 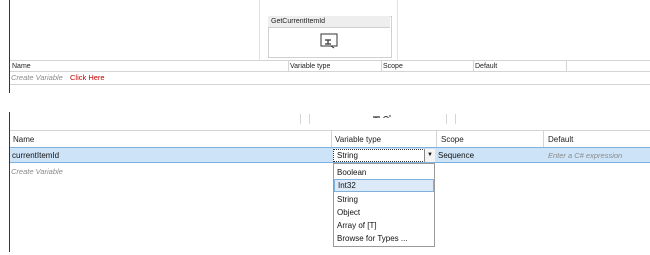 I want to click on dropdown-arrow-icon: ▼, so click(x=429, y=155).